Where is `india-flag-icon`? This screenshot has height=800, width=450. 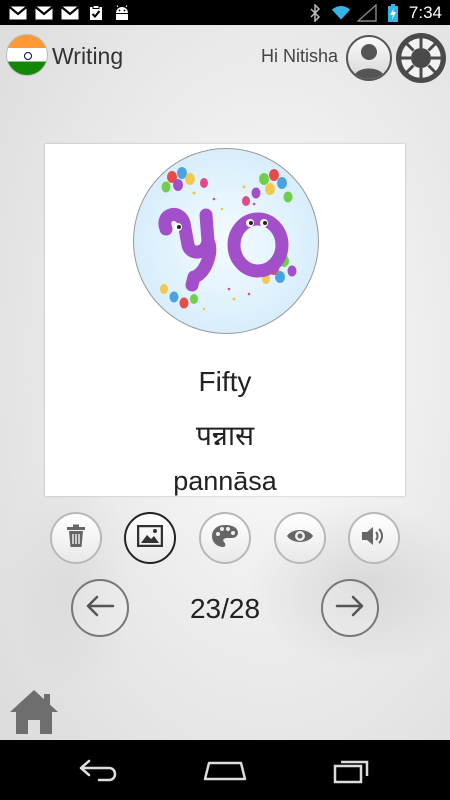
india-flag-icon is located at coordinates (27, 55).